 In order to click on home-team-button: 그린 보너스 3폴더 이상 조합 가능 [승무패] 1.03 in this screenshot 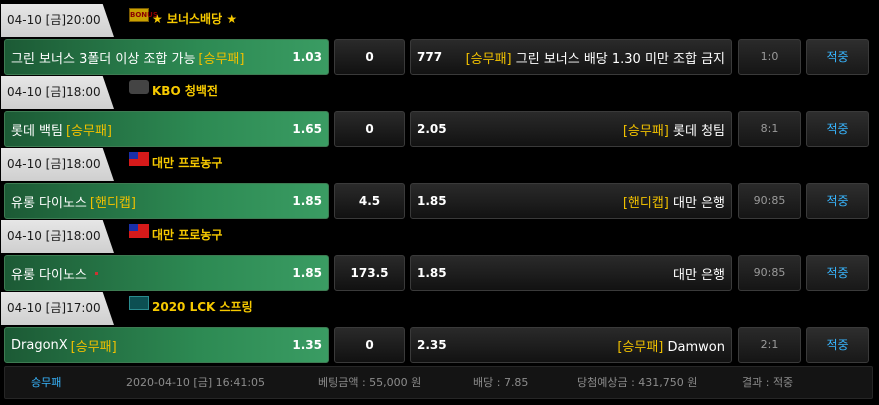, I will do `click(166, 57)`.